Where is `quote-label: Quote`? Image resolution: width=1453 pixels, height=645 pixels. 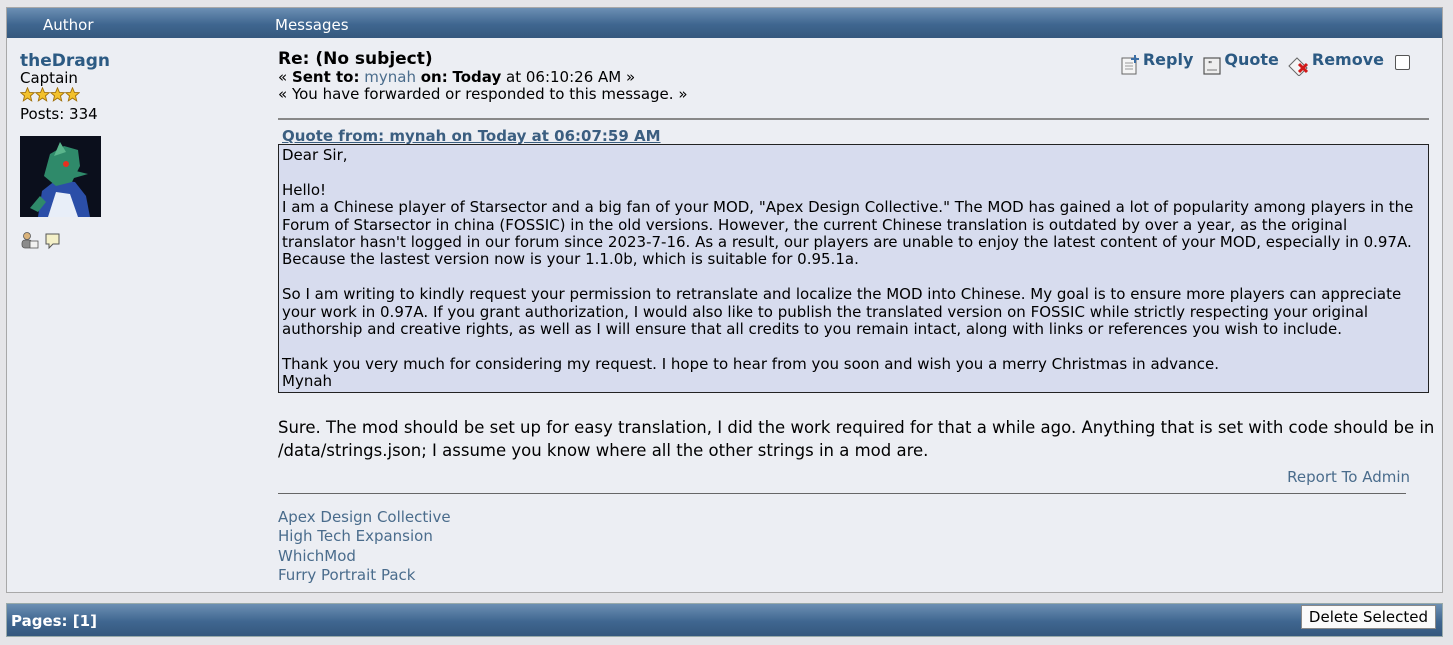 quote-label: Quote is located at coordinates (1251, 59).